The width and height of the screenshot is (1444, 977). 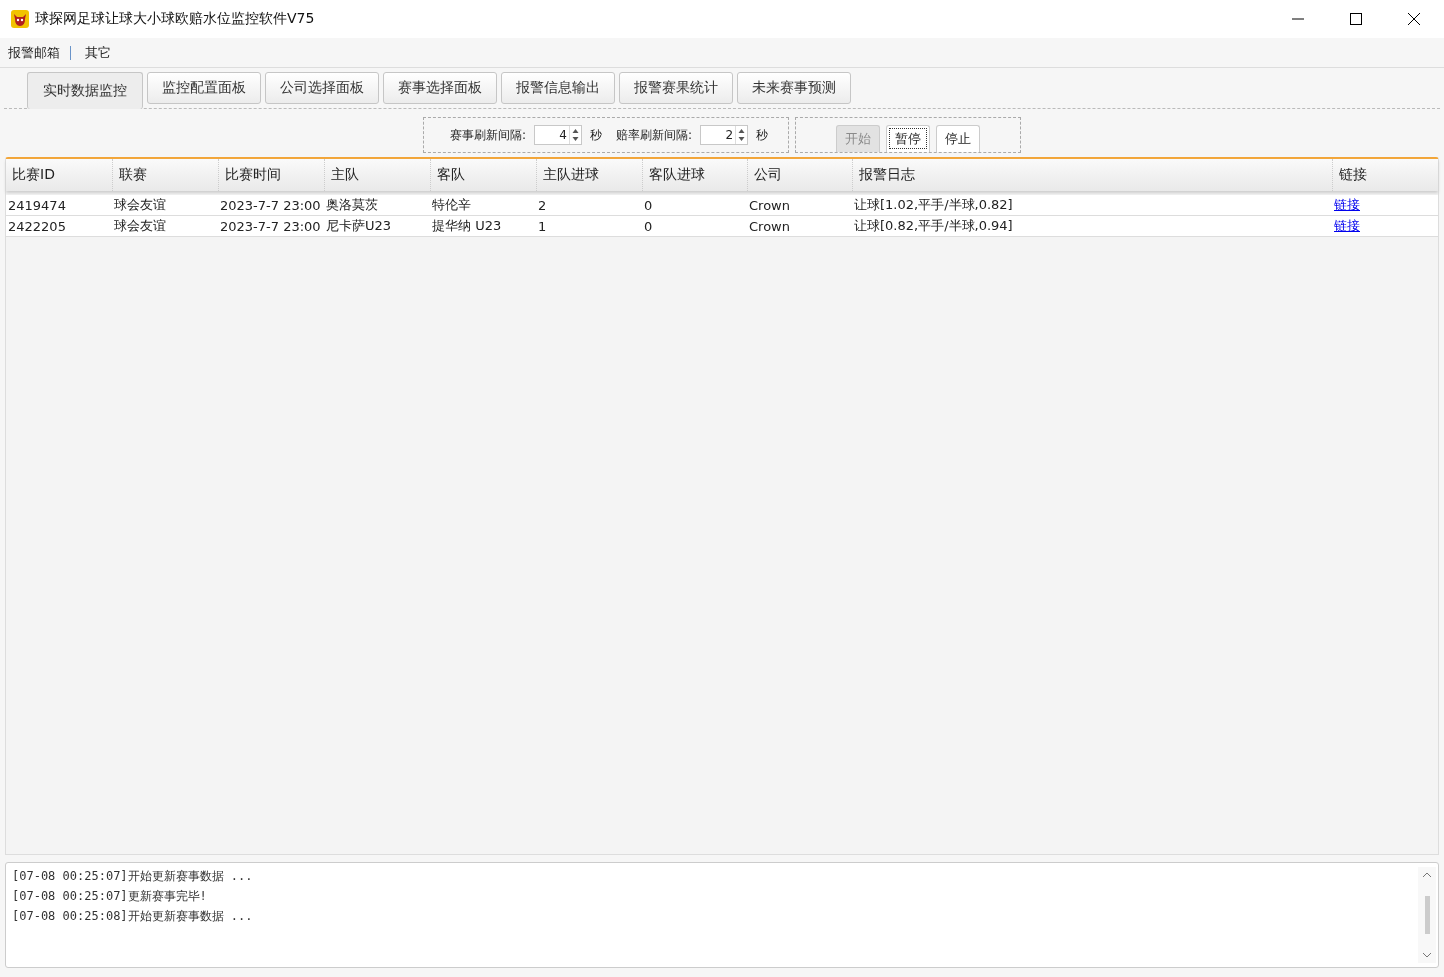 I want to click on menu-item: 其它, so click(x=98, y=52).